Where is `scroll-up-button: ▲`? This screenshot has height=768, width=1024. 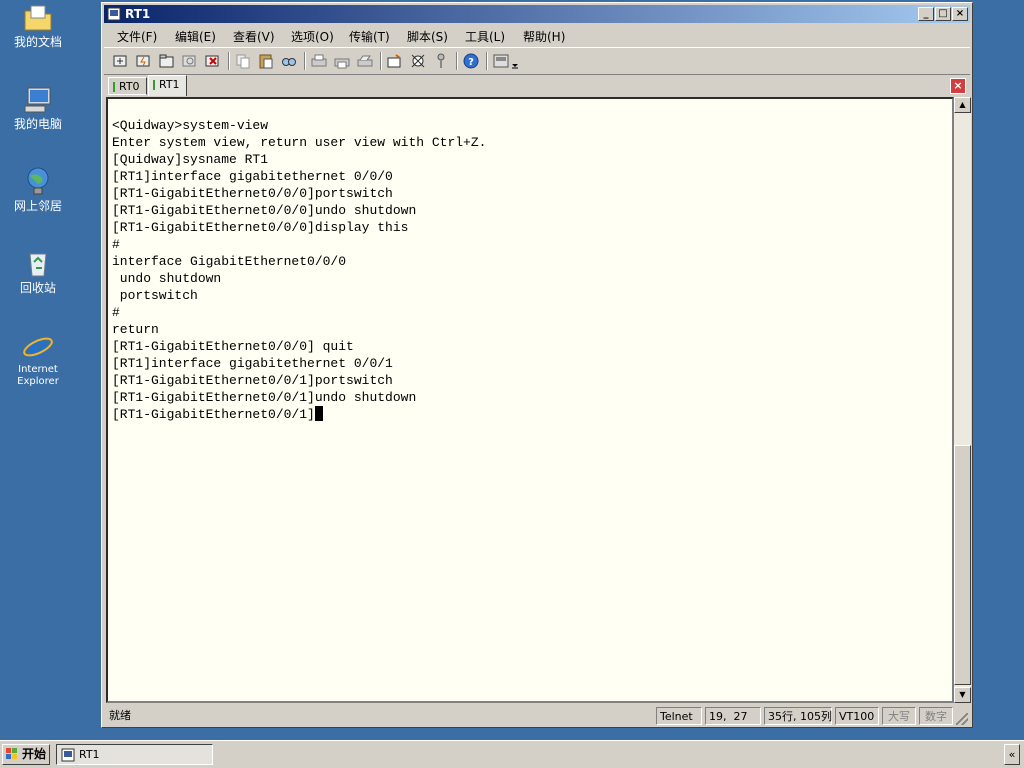 scroll-up-button: ▲ is located at coordinates (962, 105).